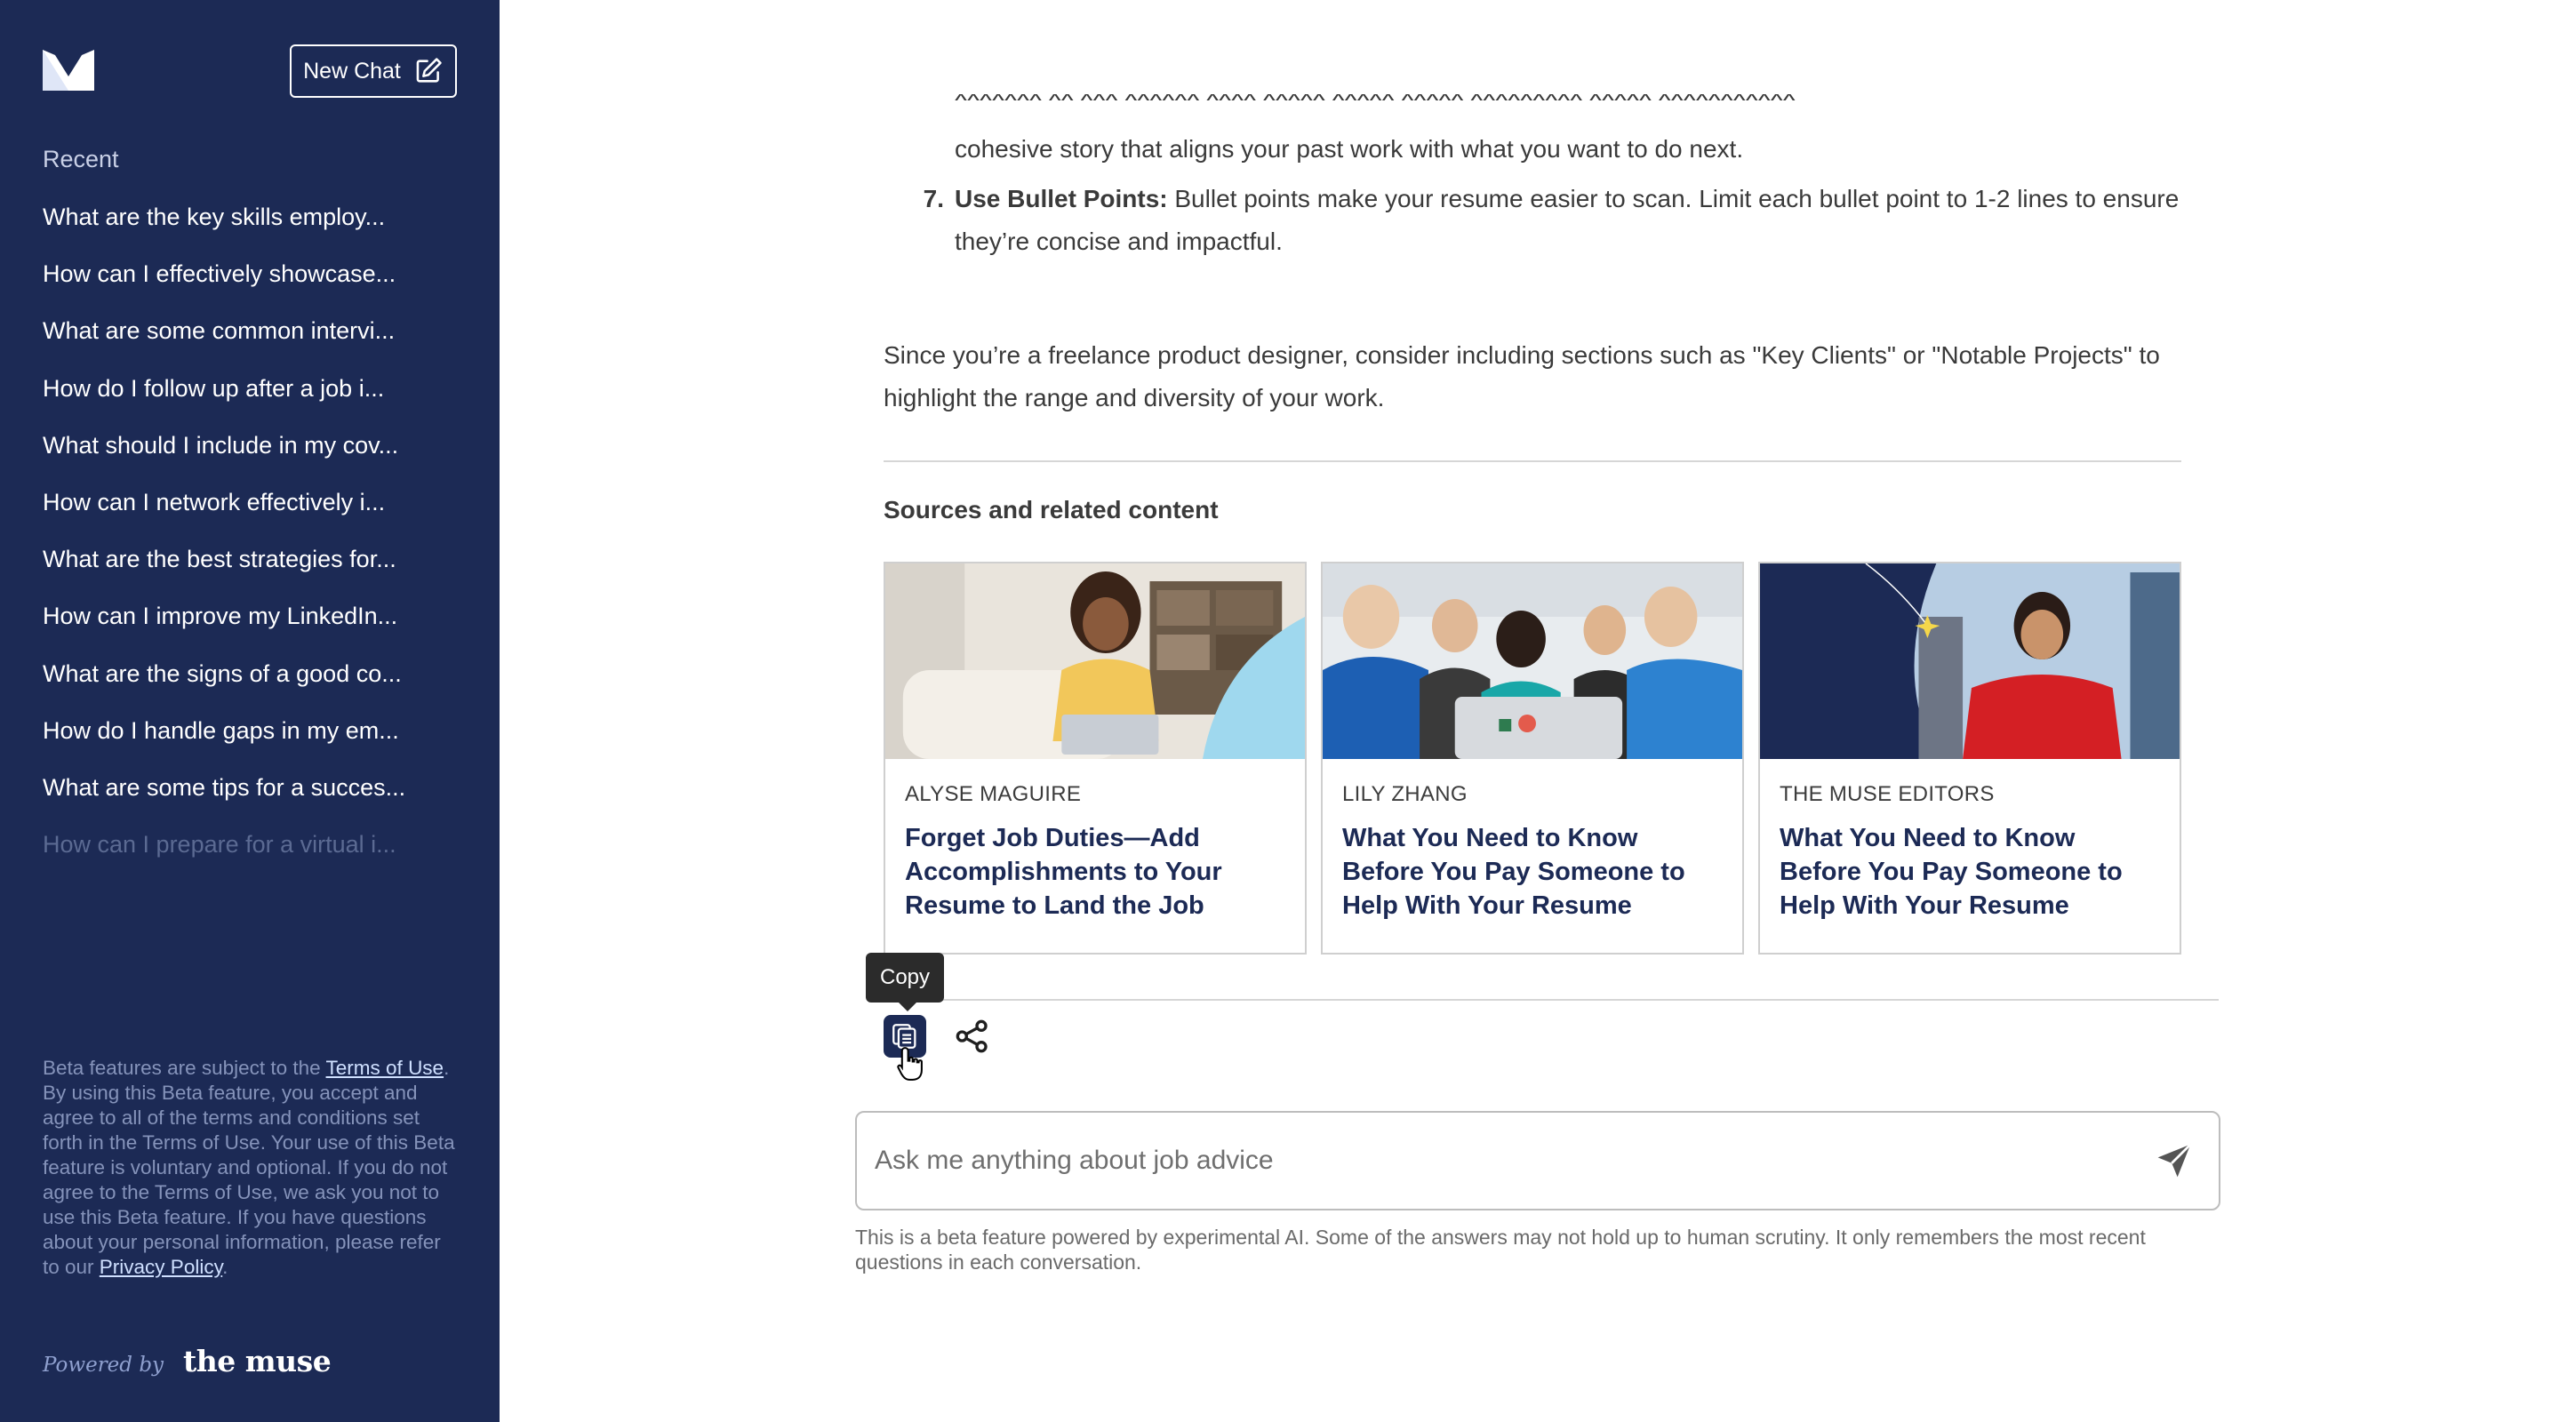 The image size is (2576, 1422). I want to click on chat-input-field, so click(1497, 1161).